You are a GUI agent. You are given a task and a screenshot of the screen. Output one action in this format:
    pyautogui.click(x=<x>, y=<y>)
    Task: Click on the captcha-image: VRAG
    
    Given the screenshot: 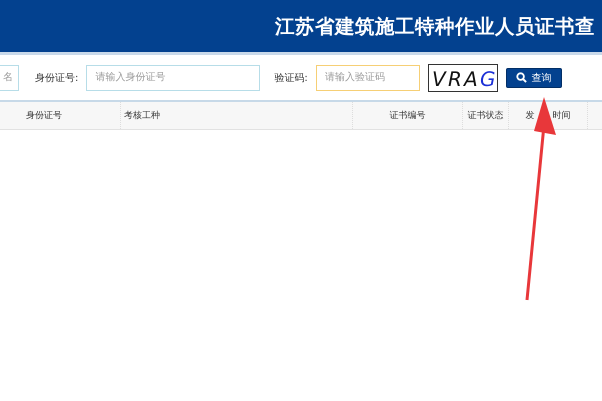 What is the action you would take?
    pyautogui.click(x=463, y=78)
    